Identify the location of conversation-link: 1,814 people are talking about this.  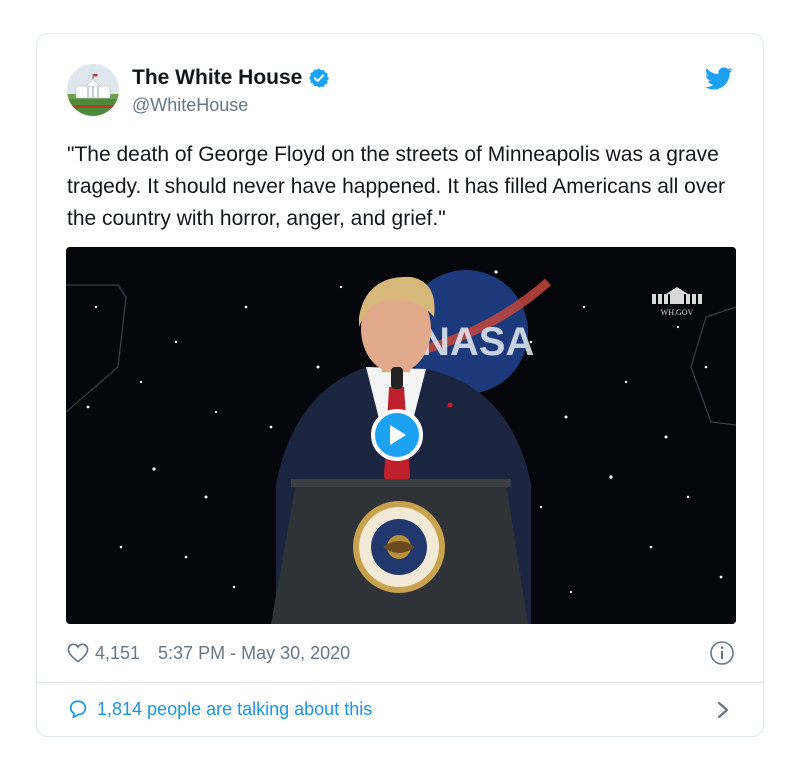
(219, 709).